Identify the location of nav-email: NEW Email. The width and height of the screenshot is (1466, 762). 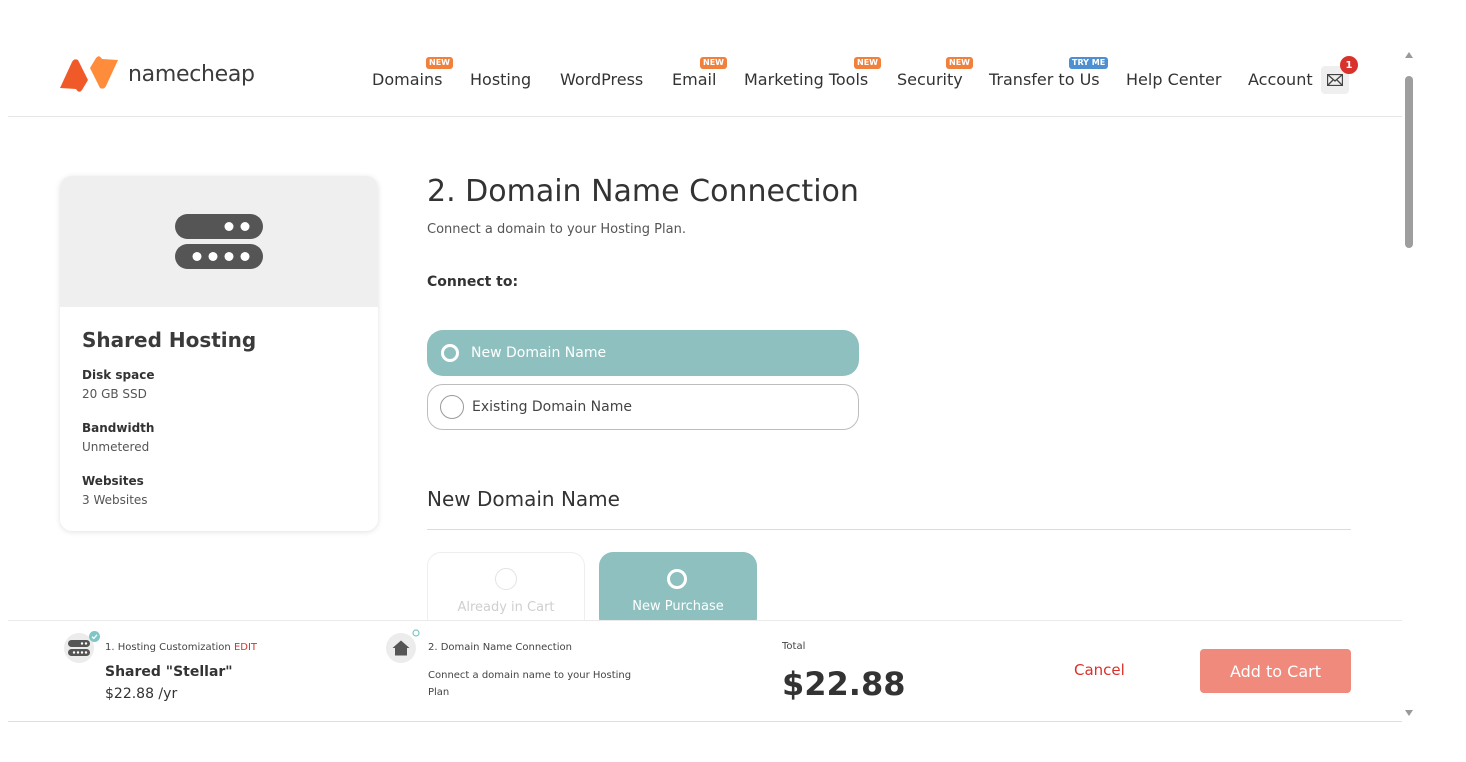
(699, 73).